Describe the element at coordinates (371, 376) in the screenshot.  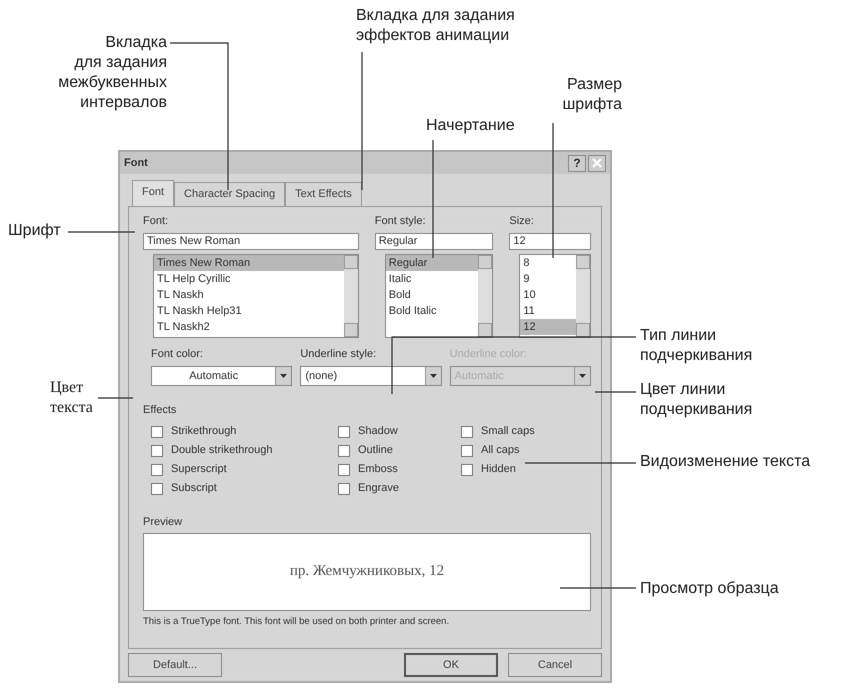
I see `dropdown: (none)` at that location.